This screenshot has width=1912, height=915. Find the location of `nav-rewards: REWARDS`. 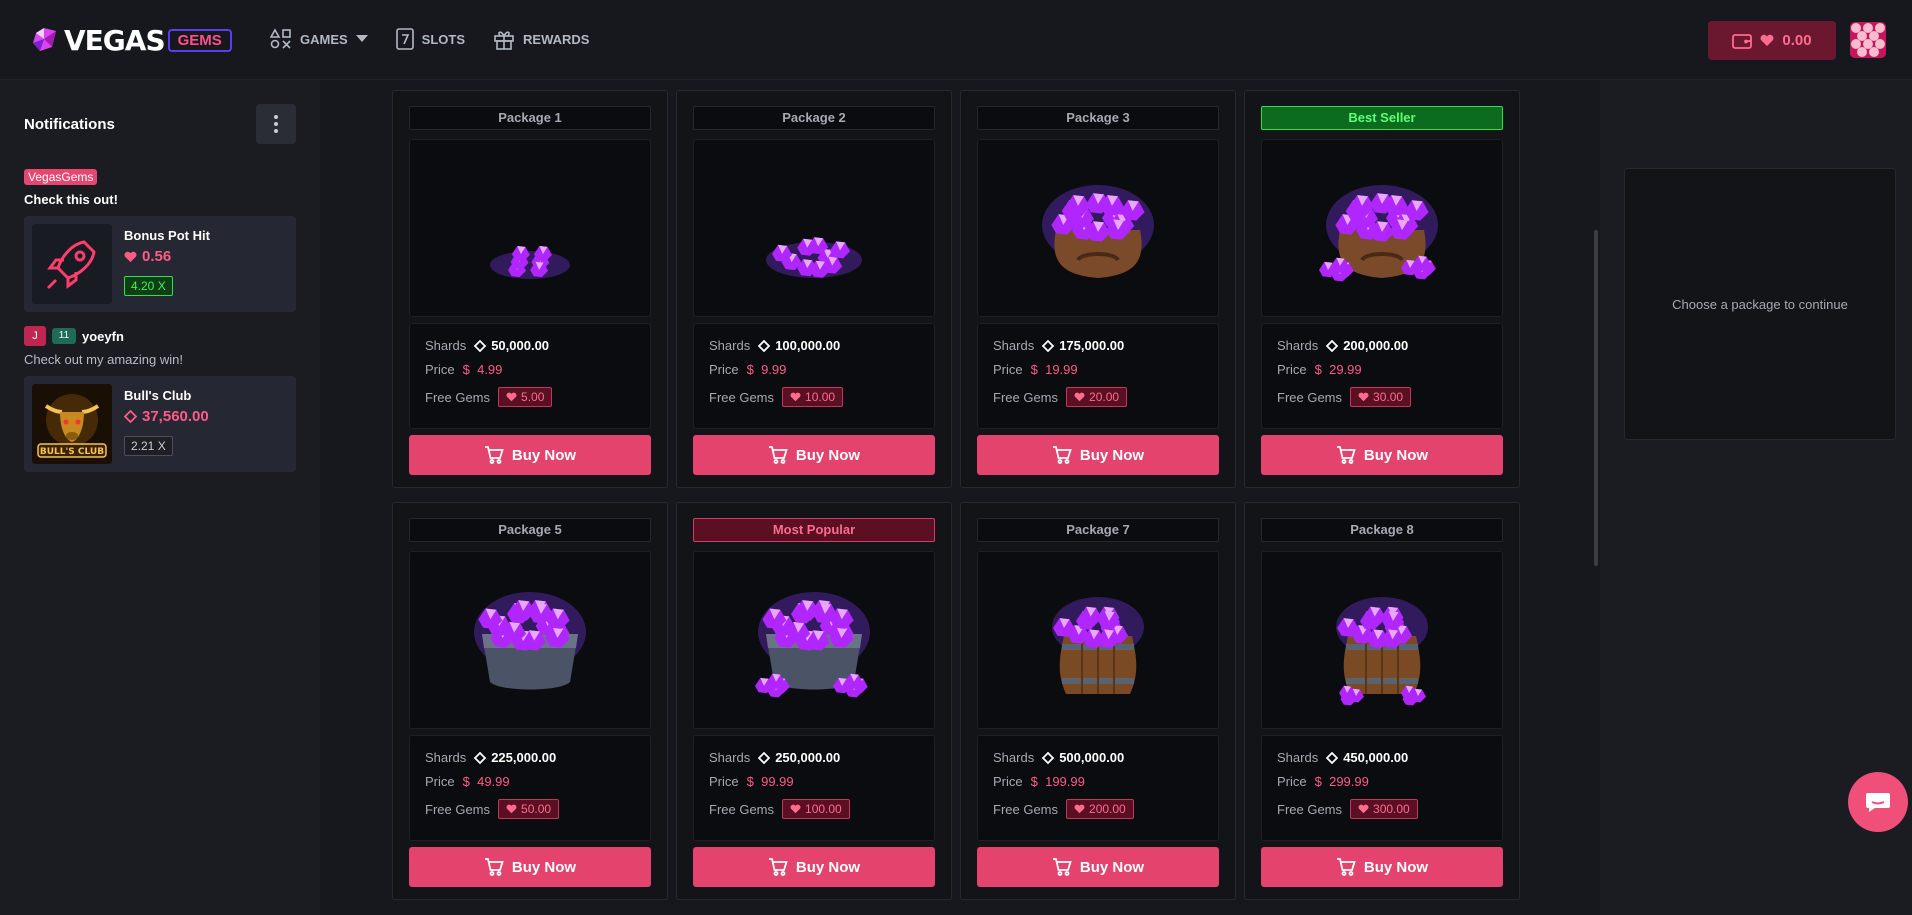

nav-rewards: REWARDS is located at coordinates (541, 39).